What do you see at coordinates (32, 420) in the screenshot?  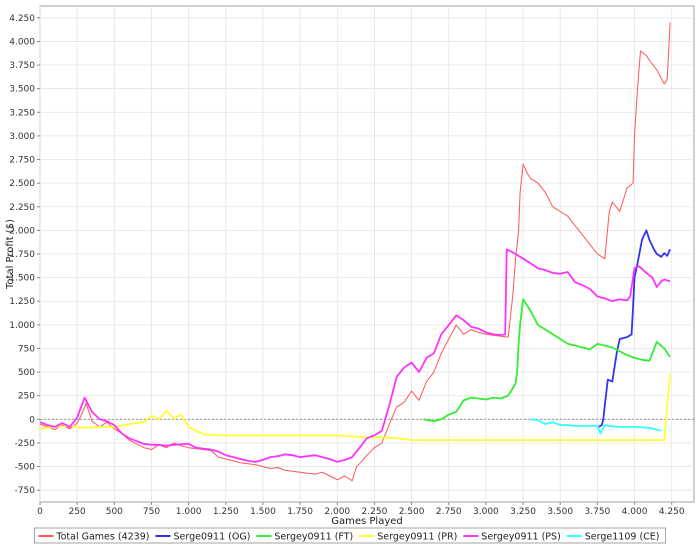 I see `y-tick-label: 0` at bounding box center [32, 420].